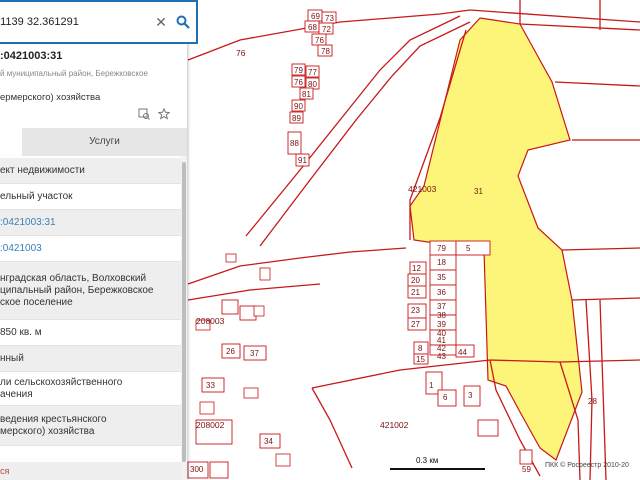  What do you see at coordinates (437, 469) in the screenshot?
I see `scale-line` at bounding box center [437, 469].